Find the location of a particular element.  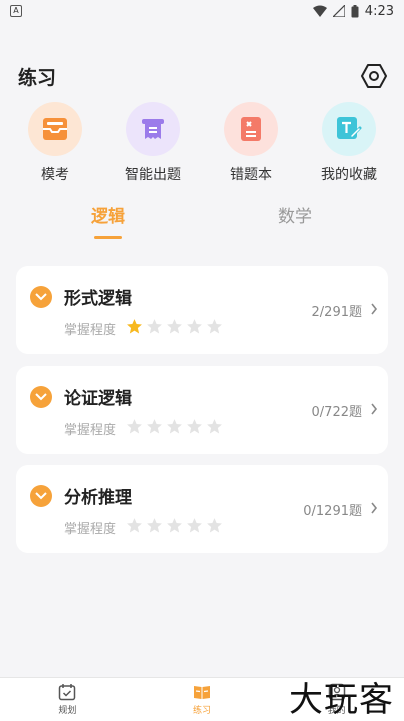

topic-progress: 2/291题 is located at coordinates (336, 312).